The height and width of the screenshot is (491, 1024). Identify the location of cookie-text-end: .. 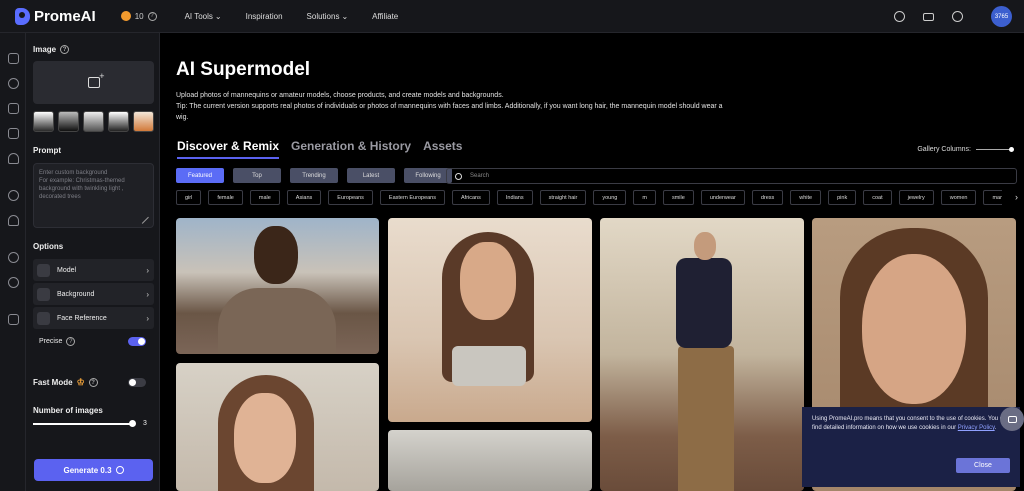
(995, 428).